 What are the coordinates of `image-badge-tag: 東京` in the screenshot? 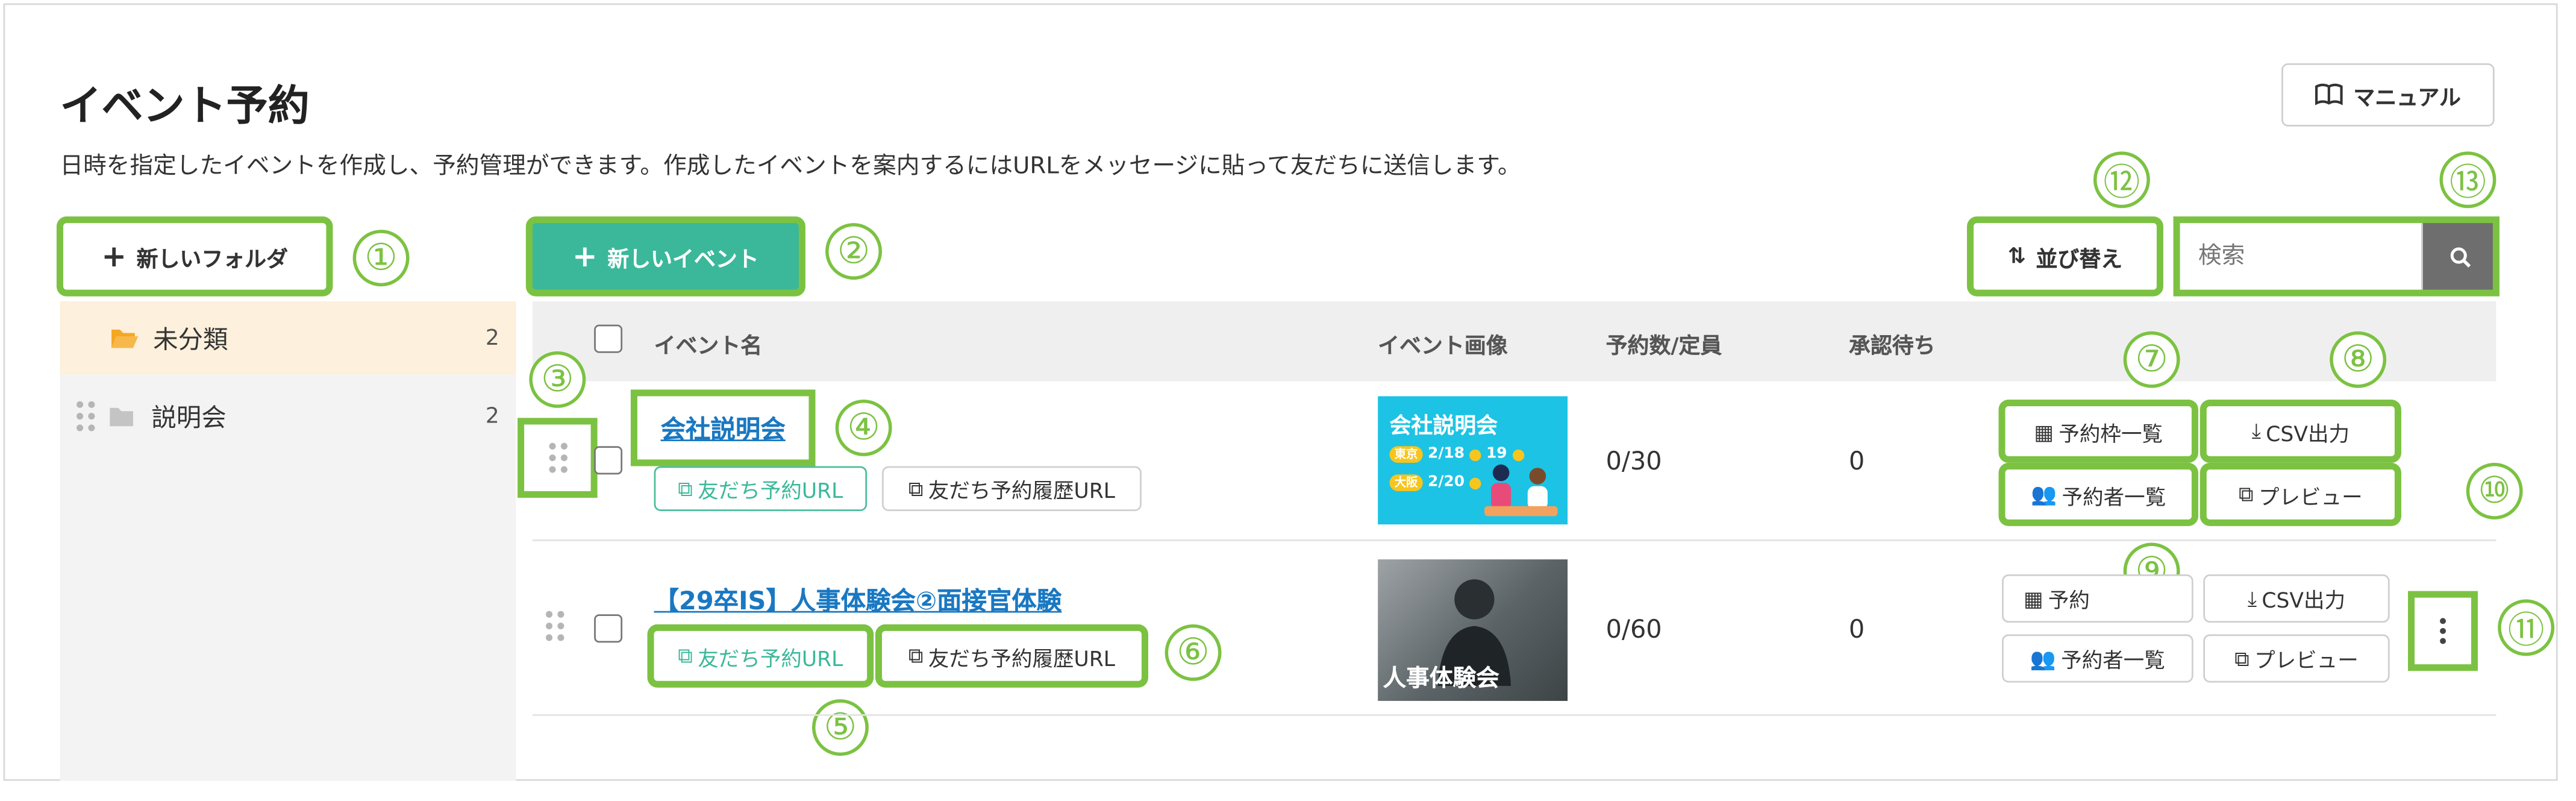 It's located at (1406, 455).